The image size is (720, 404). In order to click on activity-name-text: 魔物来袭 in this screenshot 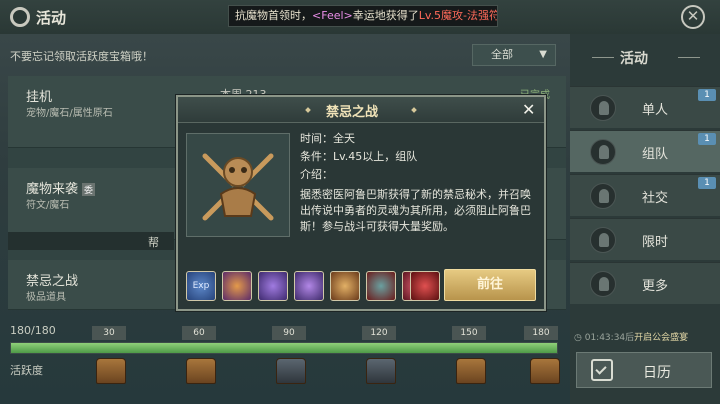, I will do `click(52, 189)`.